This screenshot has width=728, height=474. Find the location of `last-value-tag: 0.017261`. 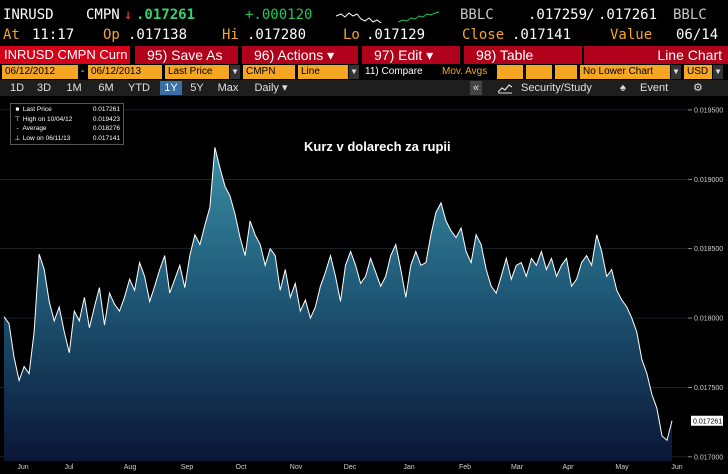

last-value-tag: 0.017261 is located at coordinates (707, 420).